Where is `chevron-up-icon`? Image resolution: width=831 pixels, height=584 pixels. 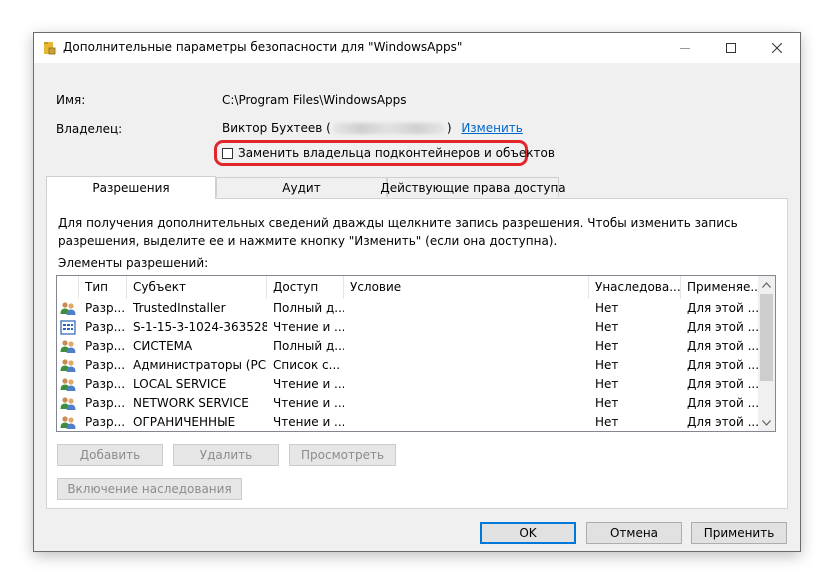
chevron-up-icon is located at coordinates (766, 284).